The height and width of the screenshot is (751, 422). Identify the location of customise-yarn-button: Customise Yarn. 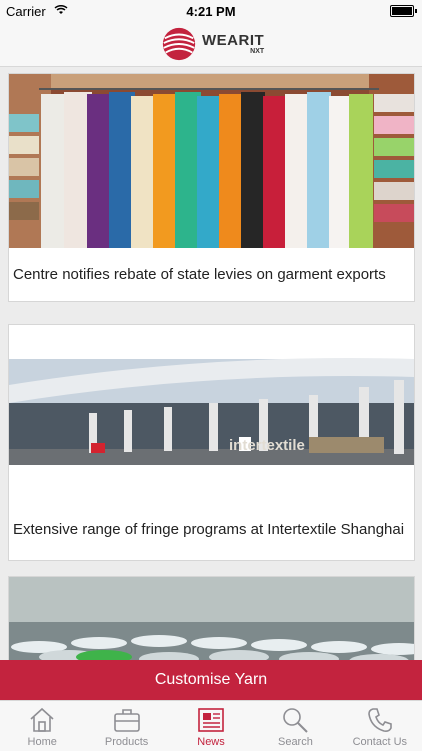
(211, 680).